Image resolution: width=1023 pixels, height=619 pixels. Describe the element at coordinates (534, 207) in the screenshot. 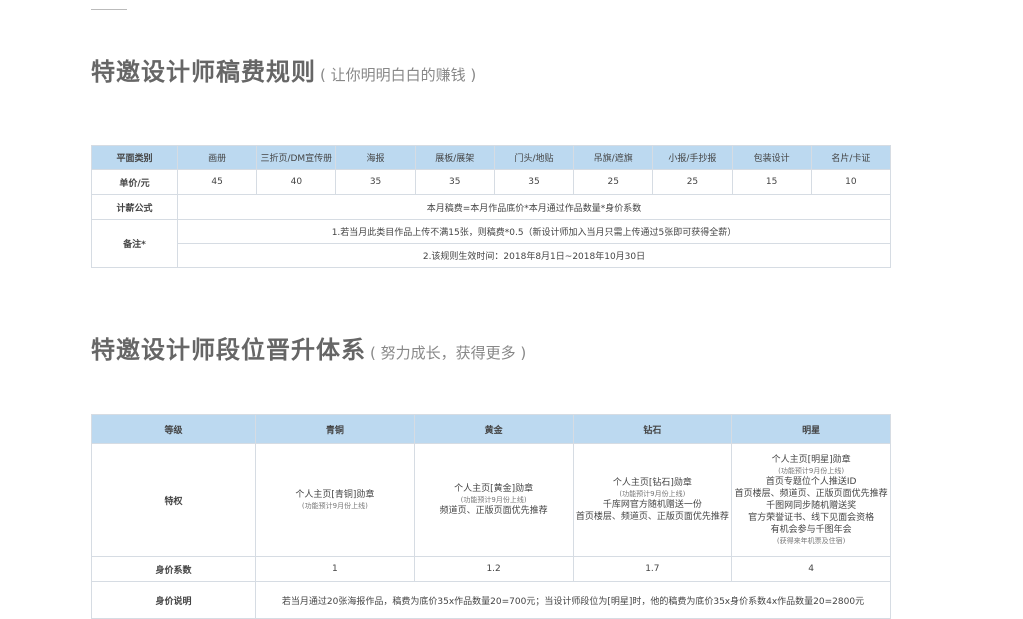

I see `formula-cell: 本月稿费=本月作品底价*本月通过作品数量*身价系数` at that location.